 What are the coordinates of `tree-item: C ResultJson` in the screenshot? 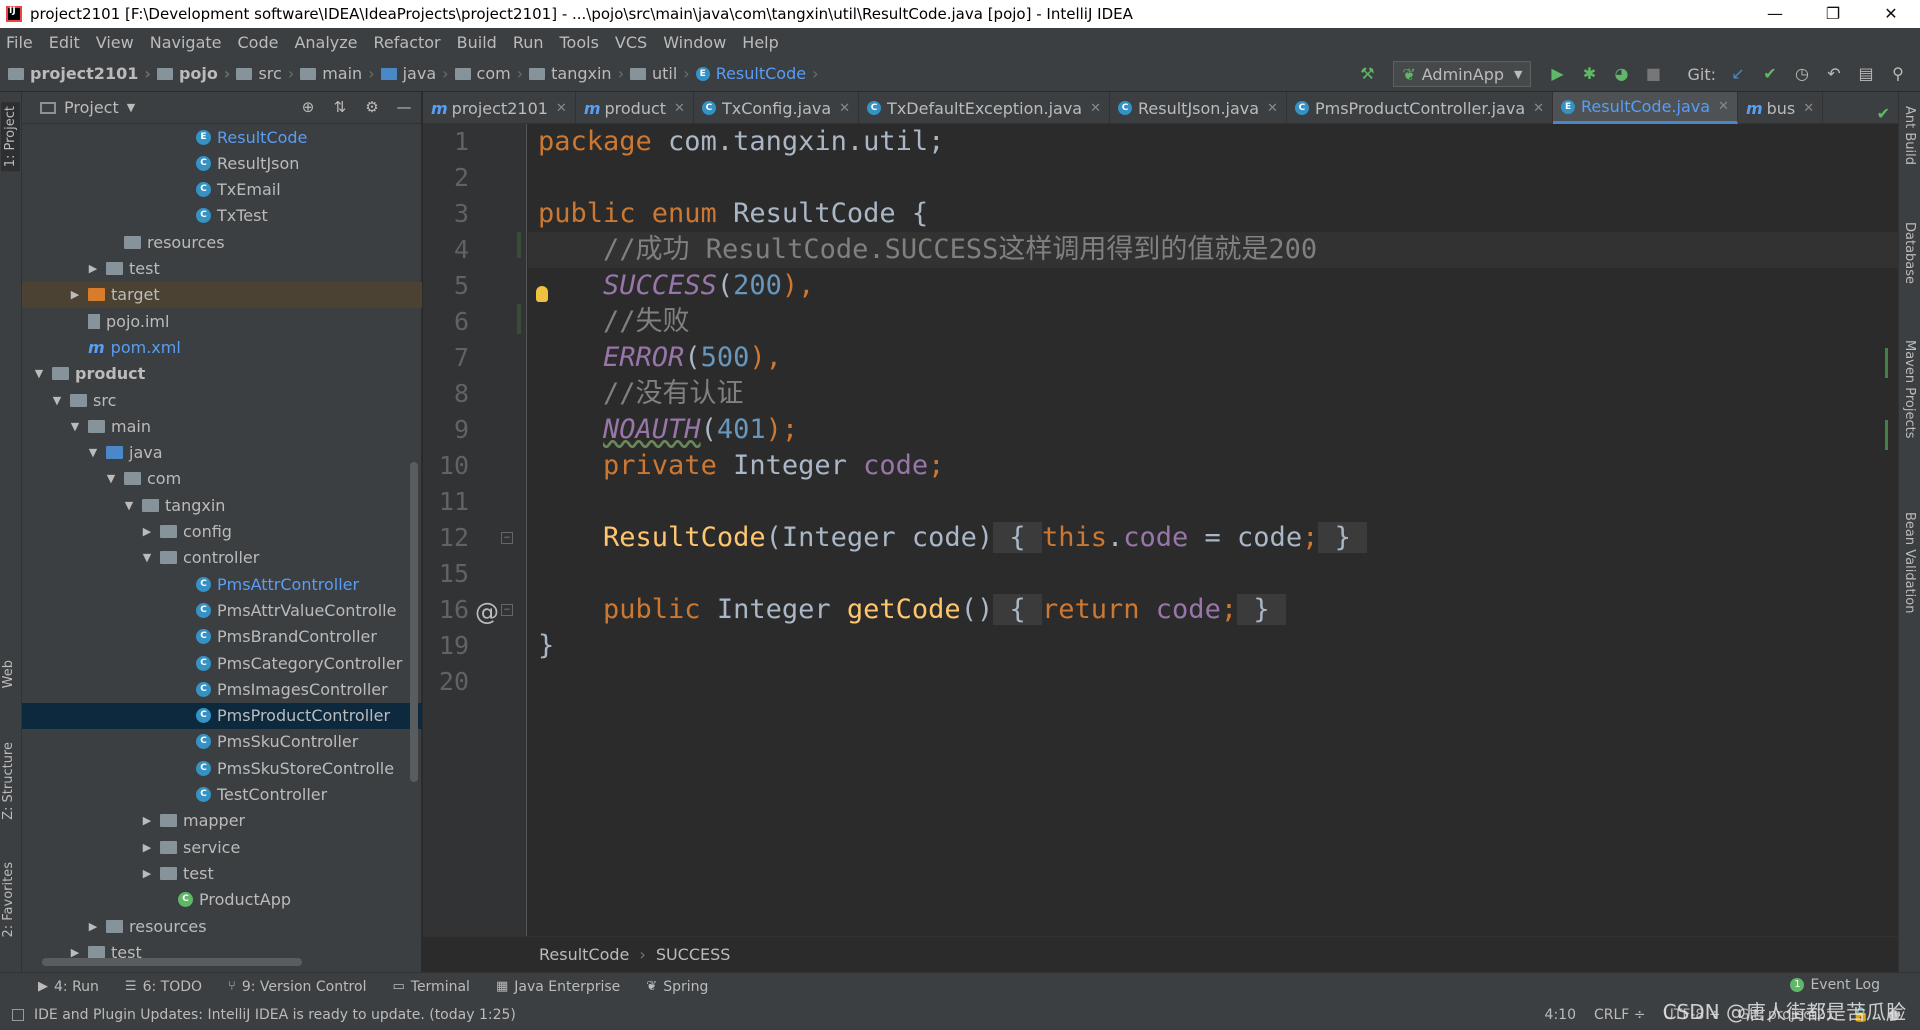 It's located at (222, 163).